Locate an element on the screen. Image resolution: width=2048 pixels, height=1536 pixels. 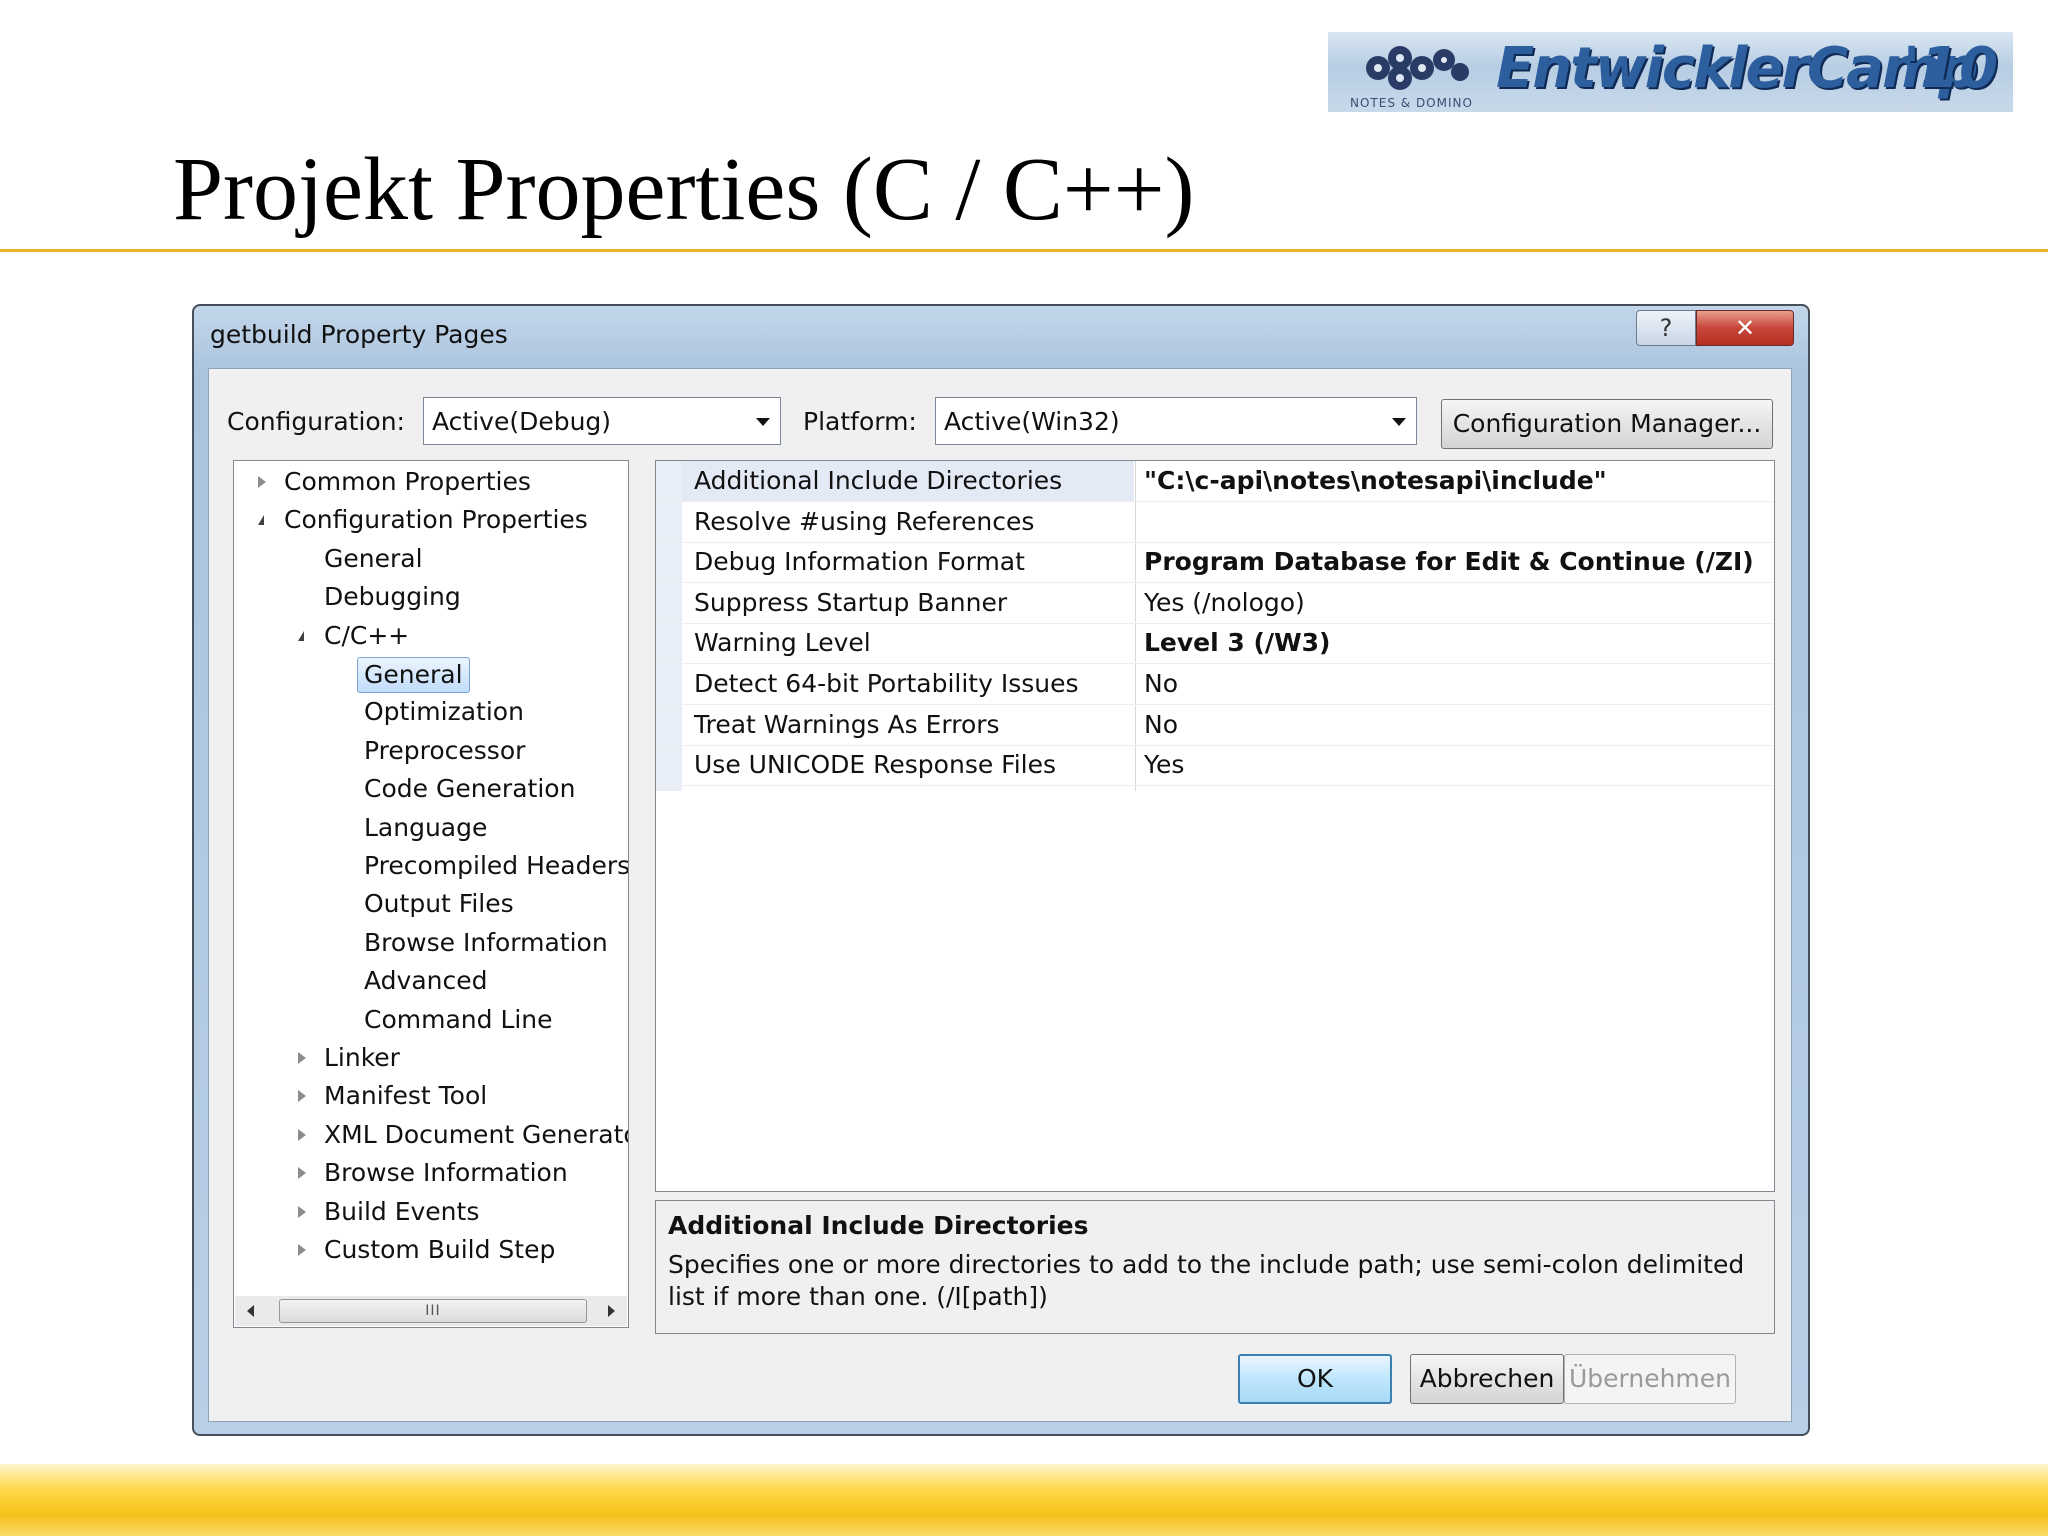
tree-item-label: Manifest Tool is located at coordinates (406, 1096).